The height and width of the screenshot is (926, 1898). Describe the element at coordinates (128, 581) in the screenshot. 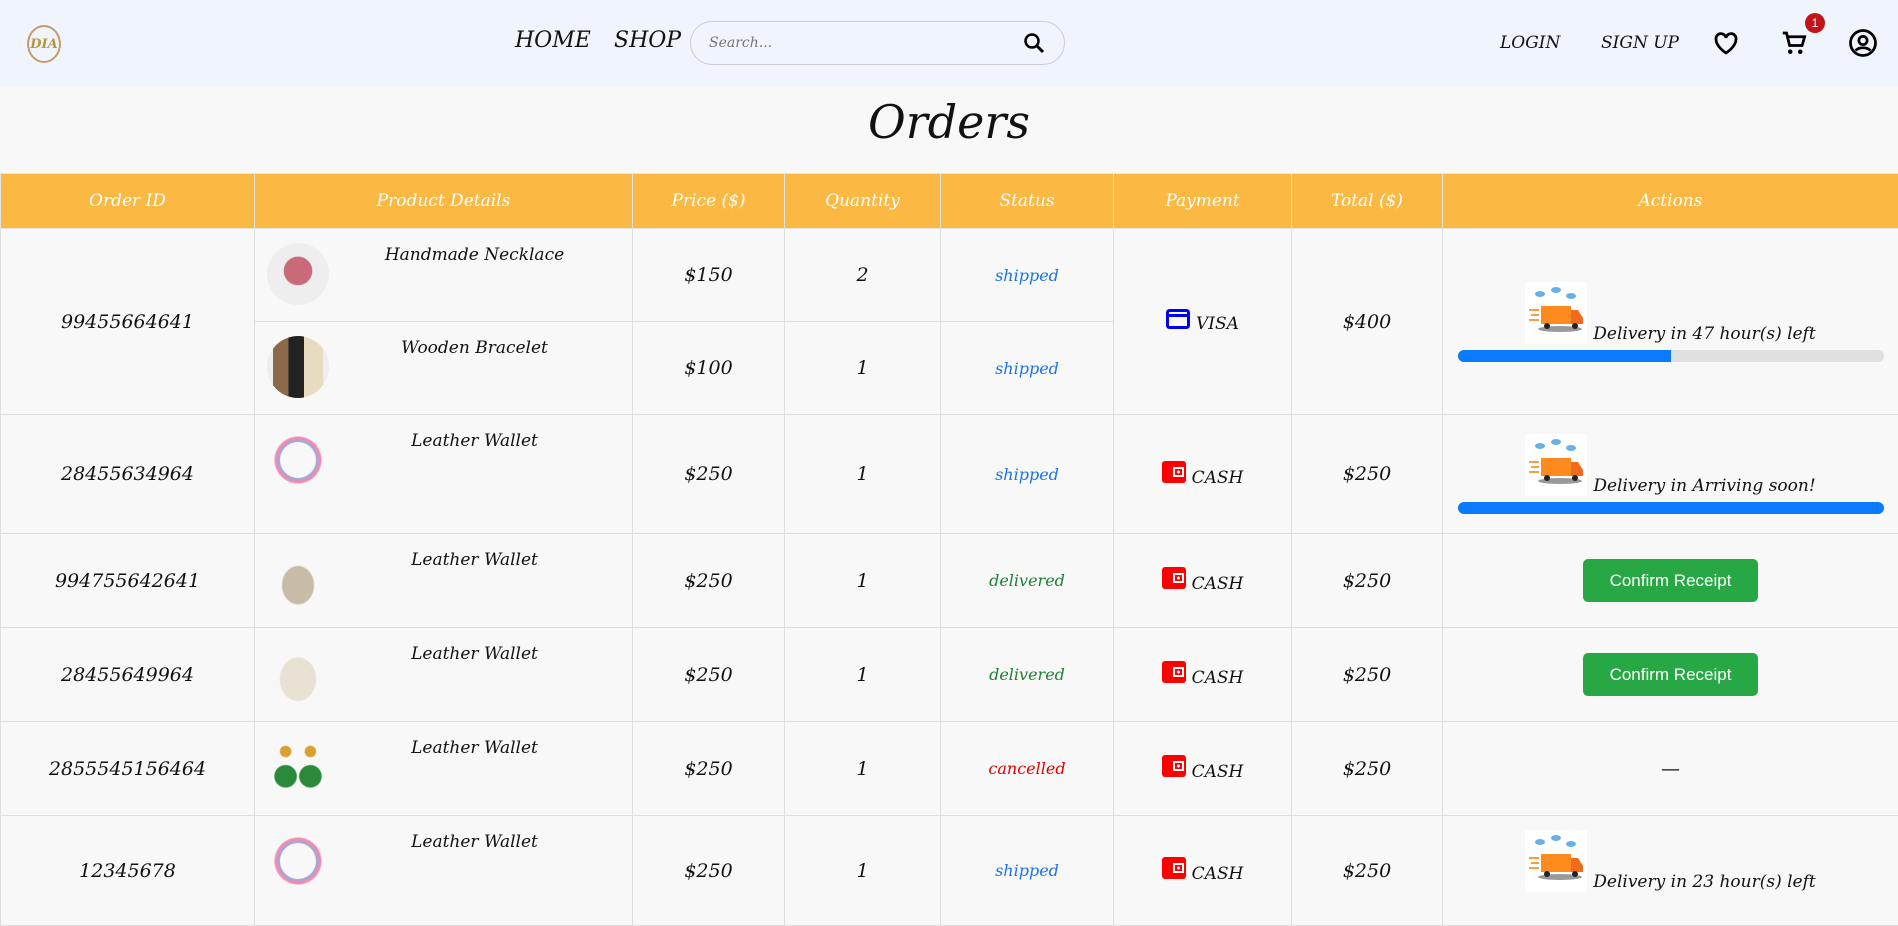

I see `order-id: 994755642641` at that location.